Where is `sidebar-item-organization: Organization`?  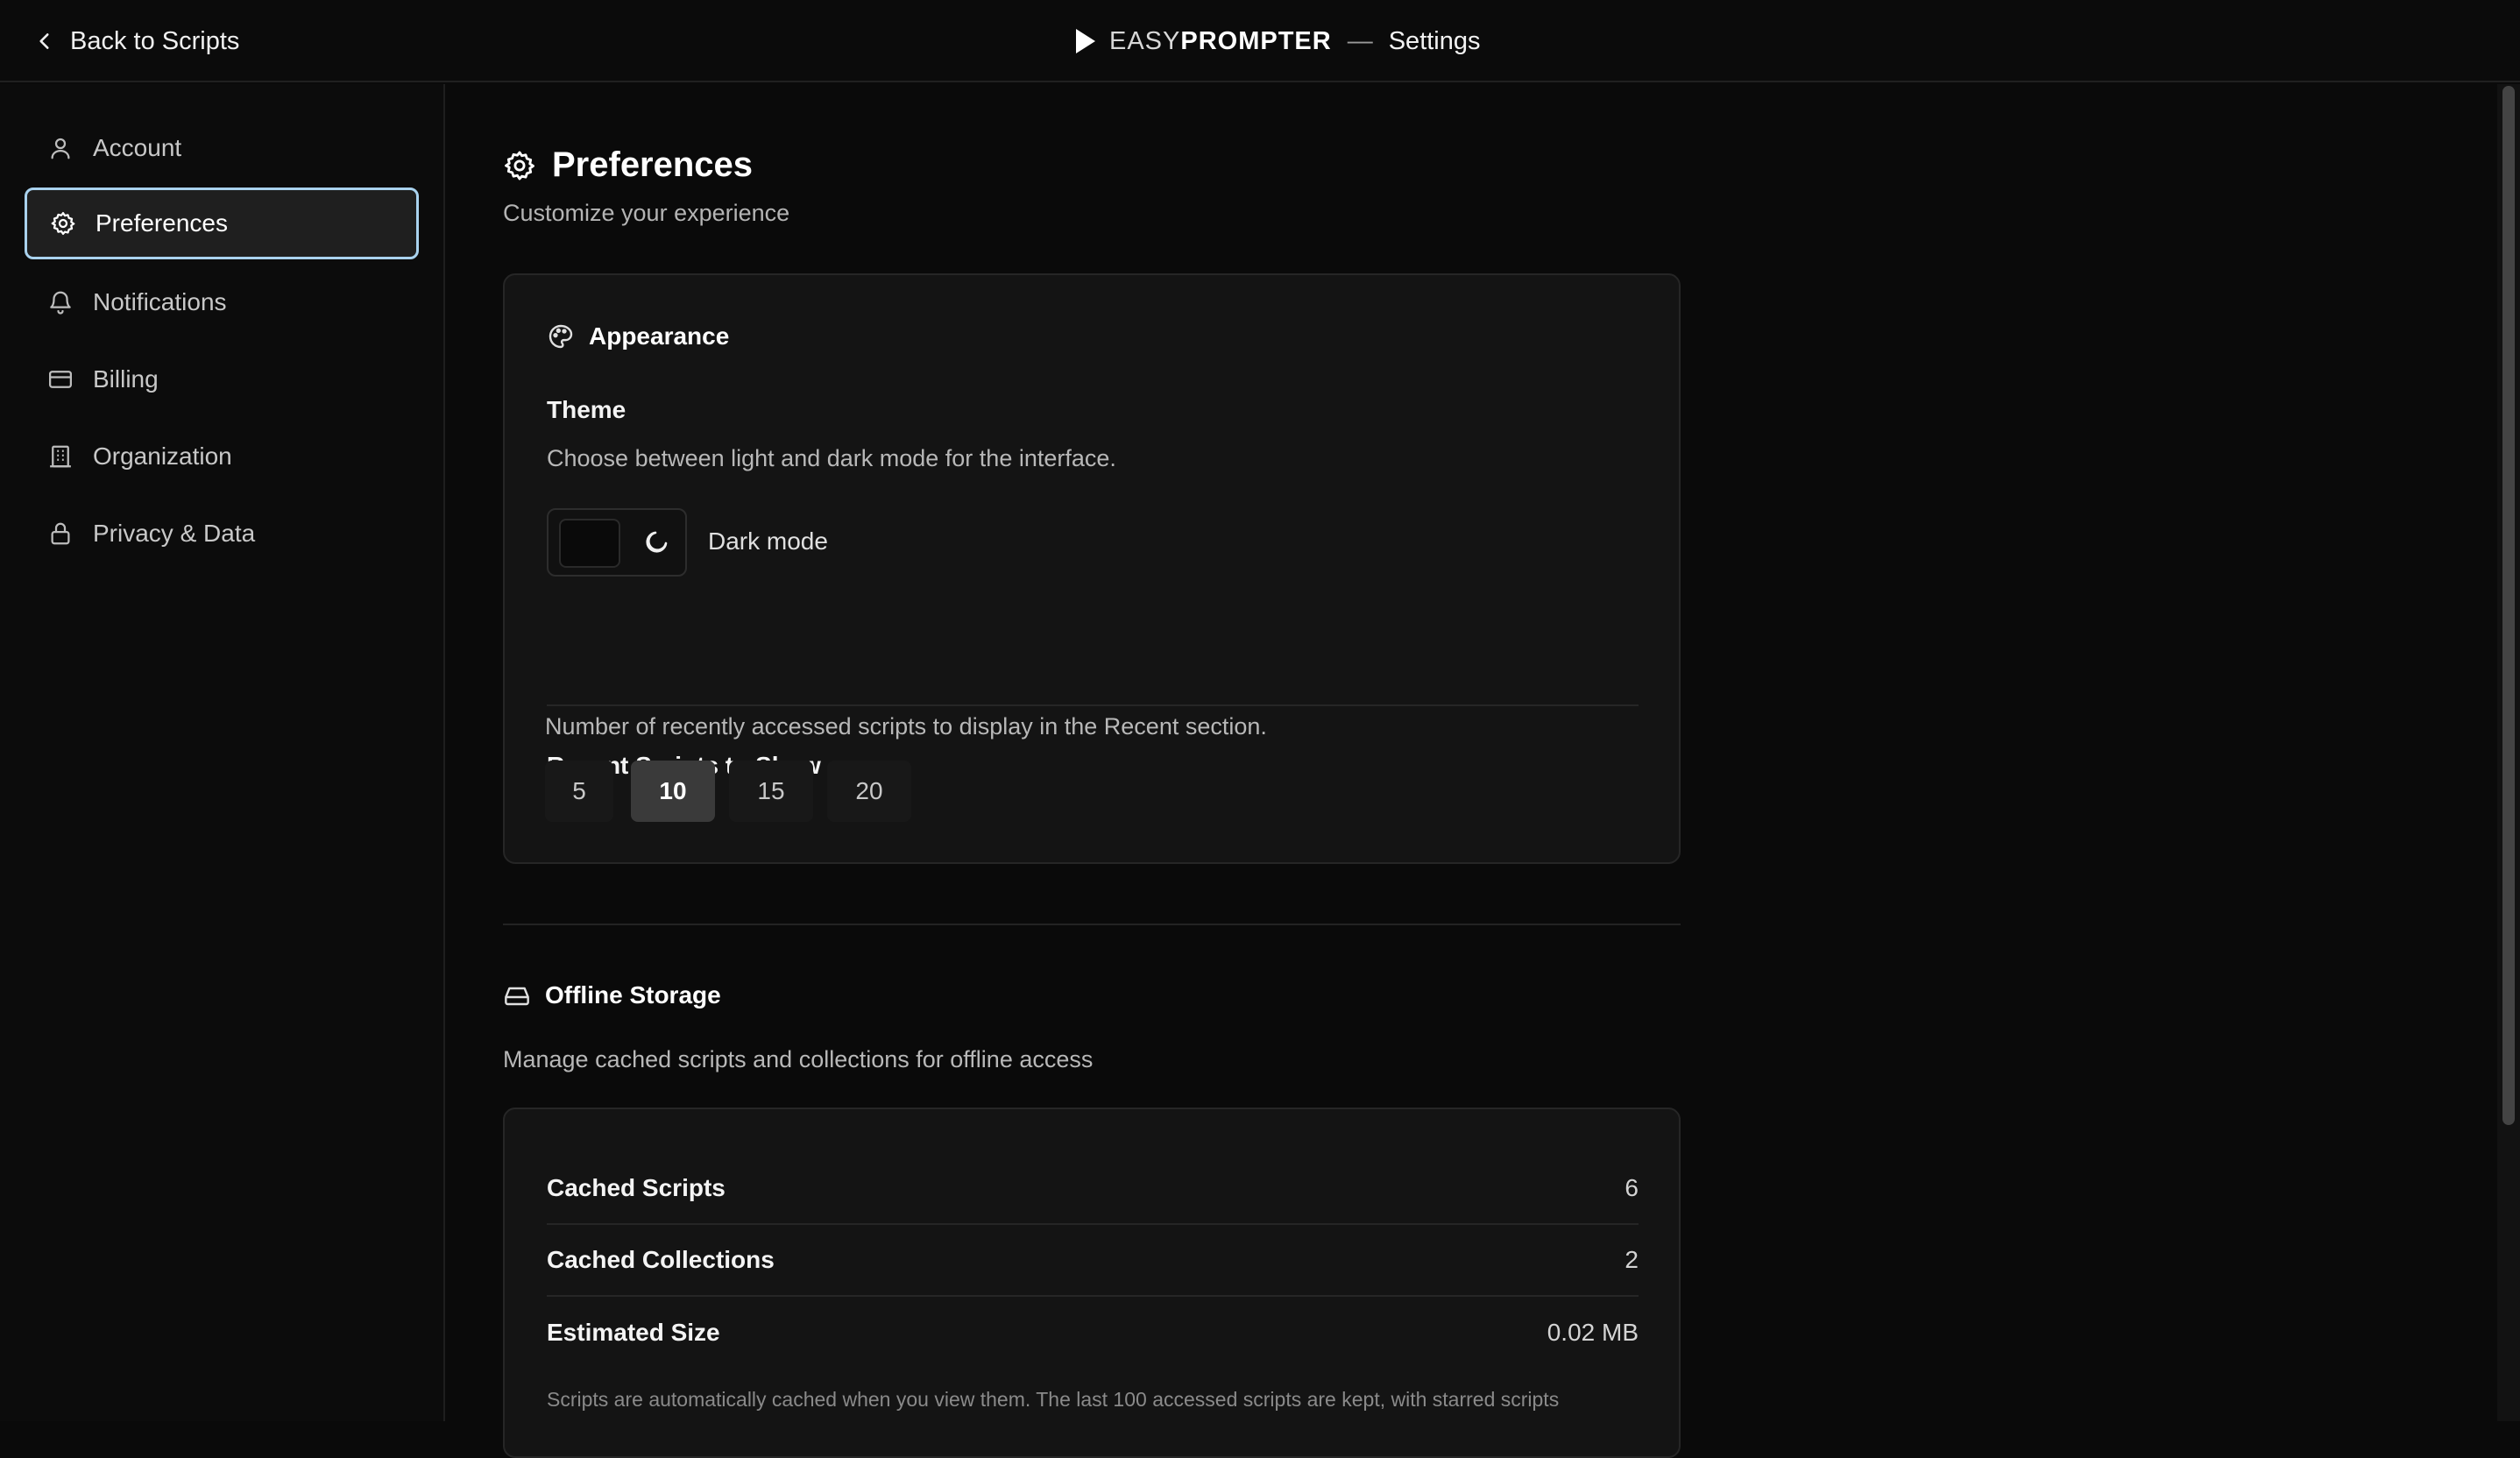 sidebar-item-organization: Organization is located at coordinates (222, 456).